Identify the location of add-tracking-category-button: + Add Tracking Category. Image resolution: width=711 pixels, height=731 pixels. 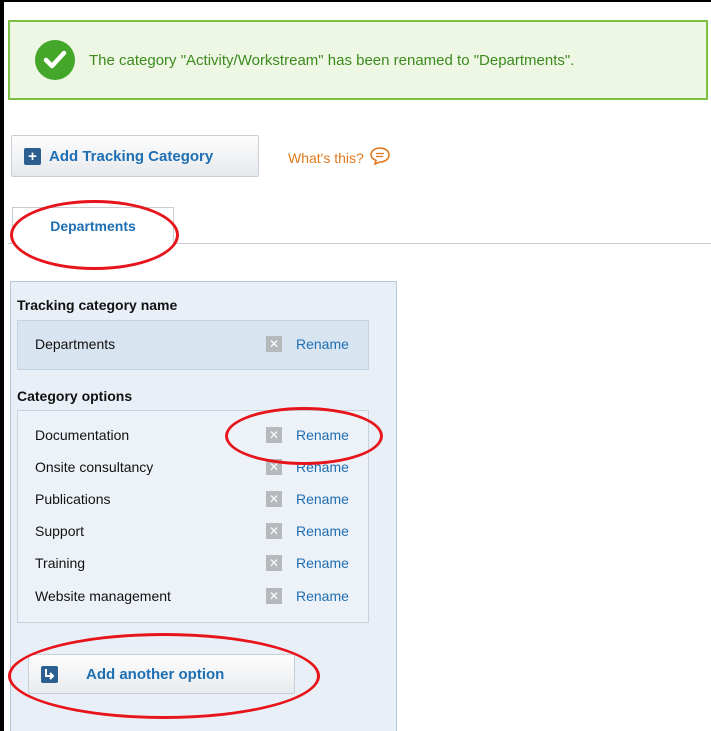
(135, 156).